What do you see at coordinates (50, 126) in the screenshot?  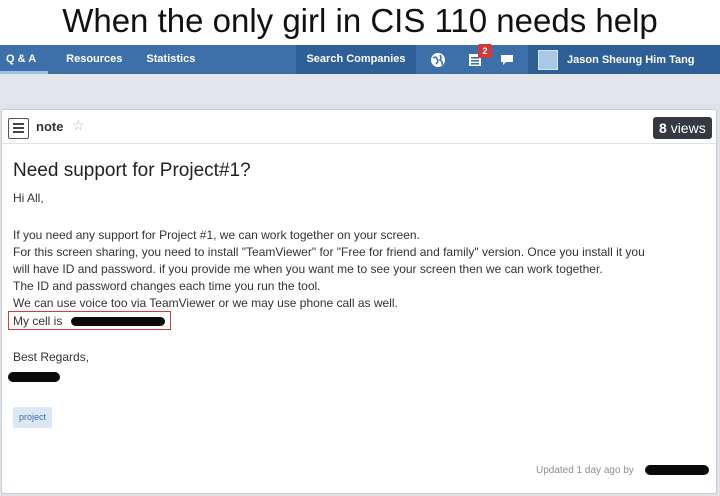 I see `note-type-label: note` at bounding box center [50, 126].